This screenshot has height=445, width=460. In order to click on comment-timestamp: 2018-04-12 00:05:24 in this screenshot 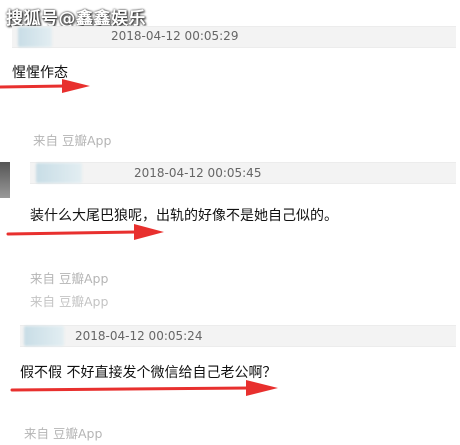, I will do `click(139, 336)`.